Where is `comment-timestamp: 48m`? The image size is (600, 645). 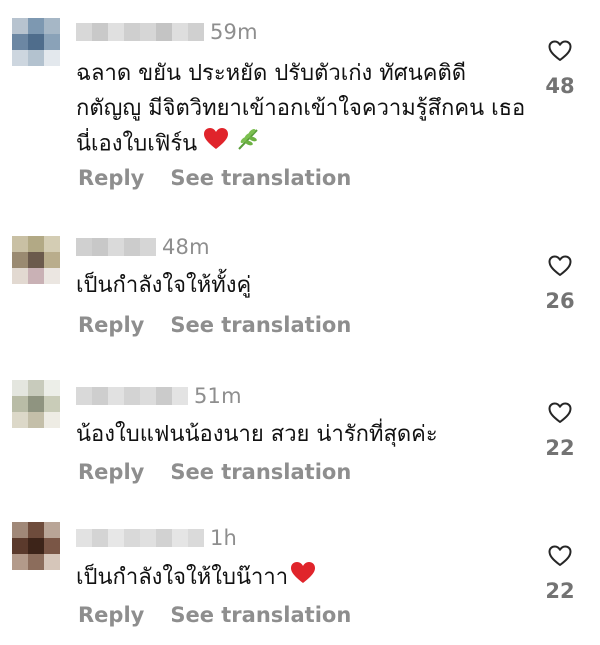 comment-timestamp: 48m is located at coordinates (186, 247).